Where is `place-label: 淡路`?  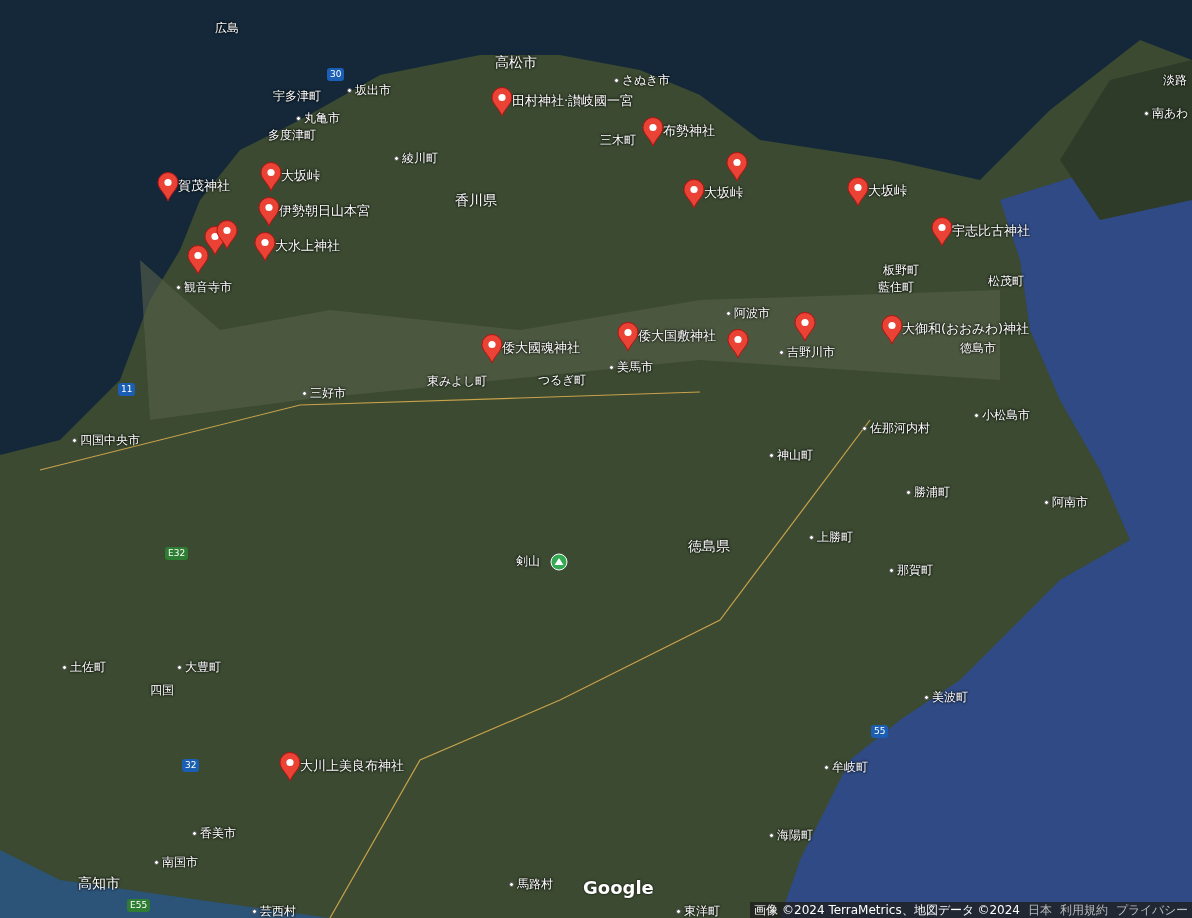 place-label: 淡路 is located at coordinates (1175, 80).